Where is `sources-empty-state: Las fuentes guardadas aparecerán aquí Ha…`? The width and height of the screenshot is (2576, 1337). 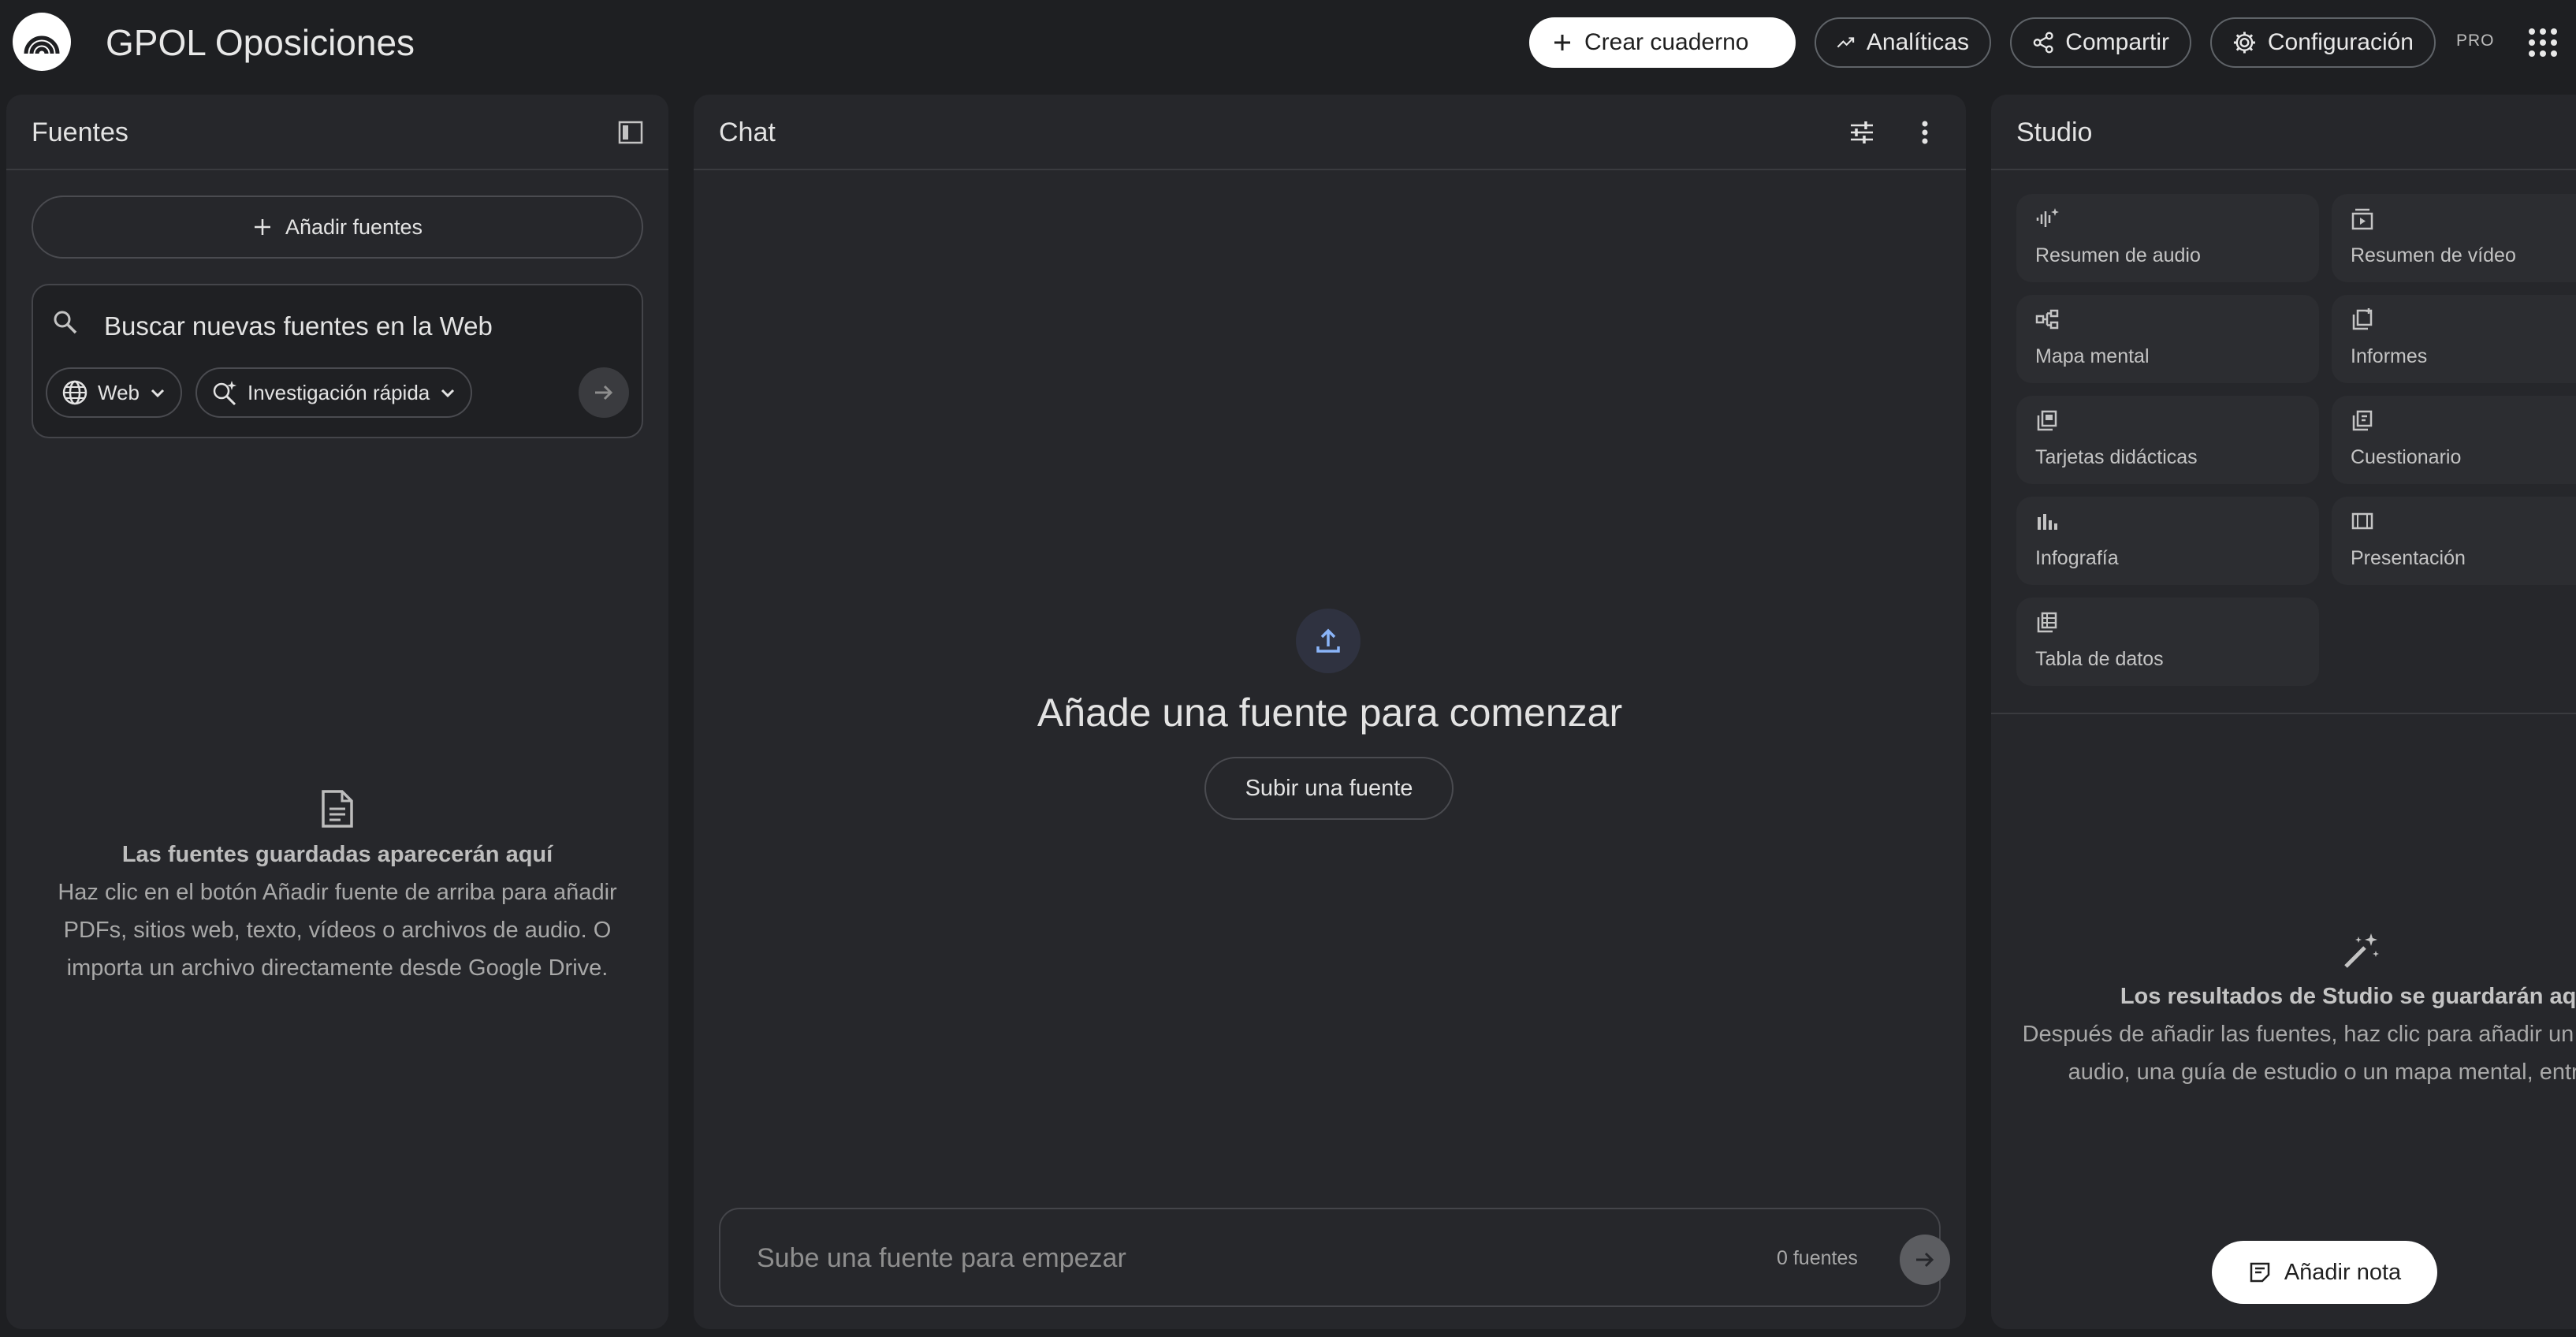 sources-empty-state: Las fuentes guardadas aparecerán aquí Ha… is located at coordinates (337, 887).